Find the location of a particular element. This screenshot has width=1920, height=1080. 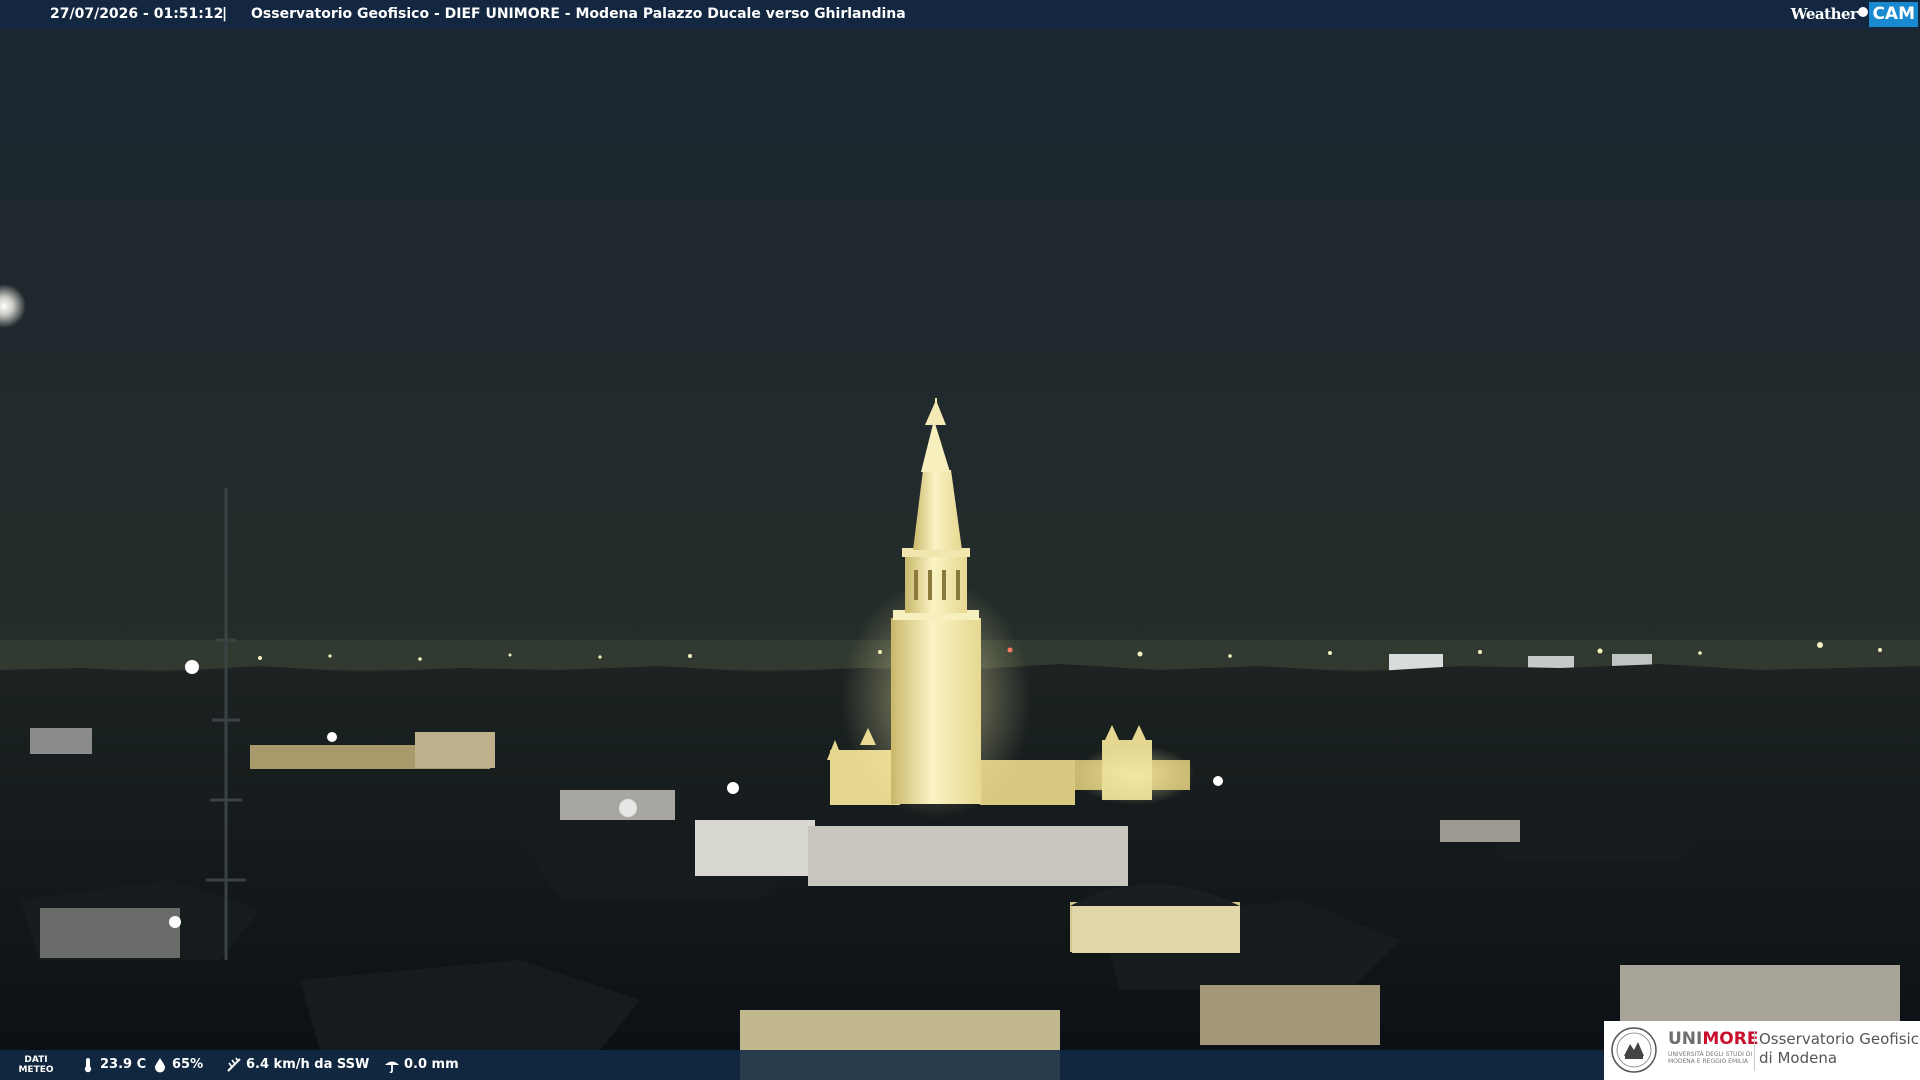

rain-gauge-icon is located at coordinates (392, 1065).